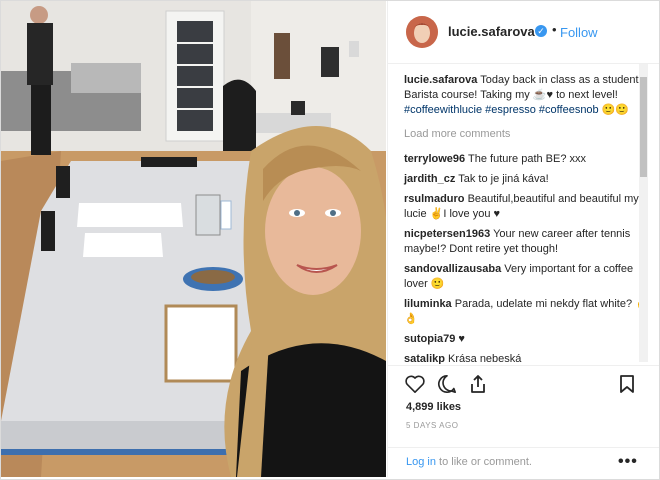 The height and width of the screenshot is (480, 660). I want to click on comment-icon, so click(446, 384).